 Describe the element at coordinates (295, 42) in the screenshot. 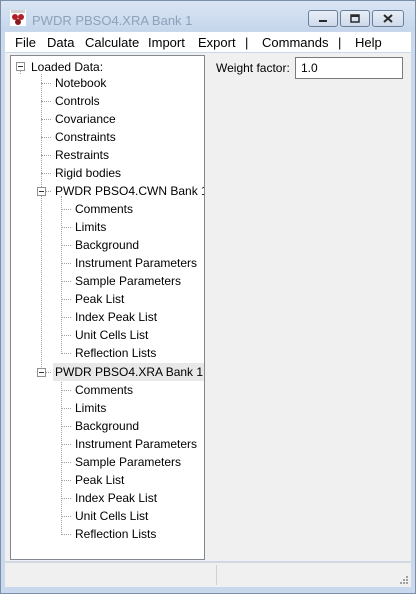

I see `menu-commands: Commands` at that location.